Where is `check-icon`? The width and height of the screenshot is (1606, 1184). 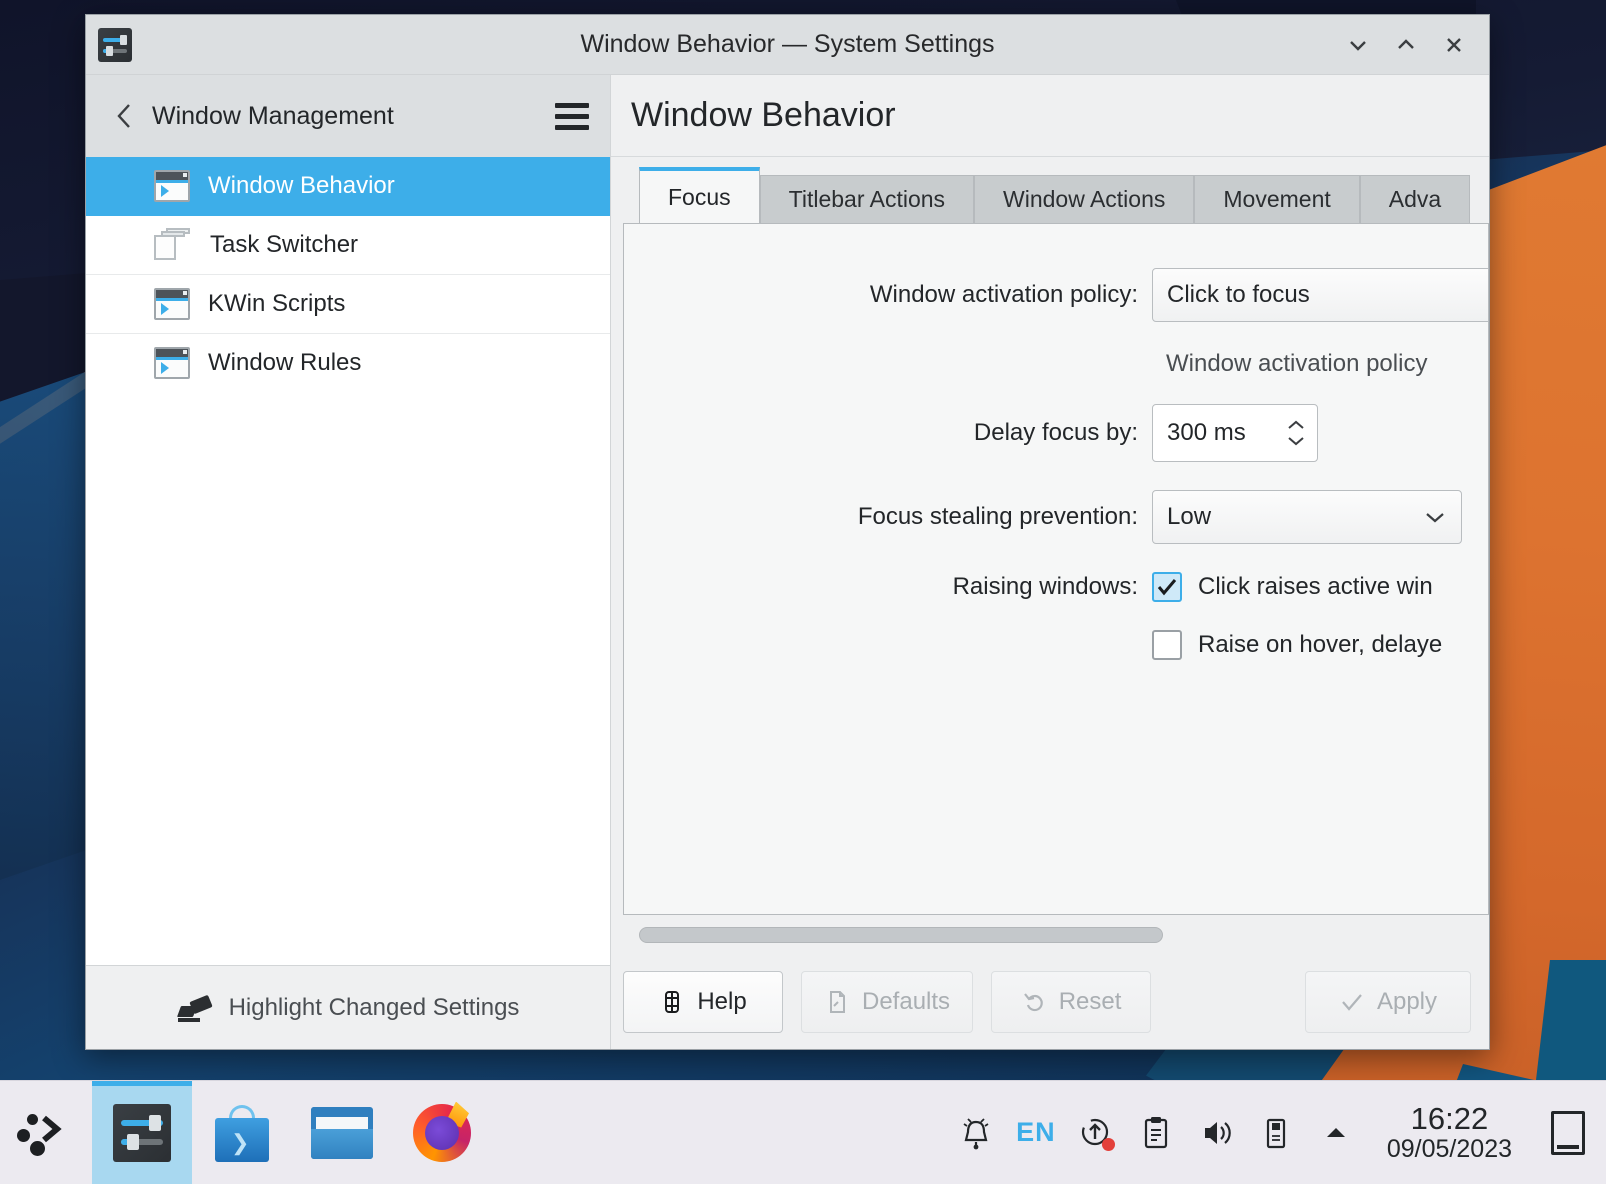
check-icon is located at coordinates (1352, 1002).